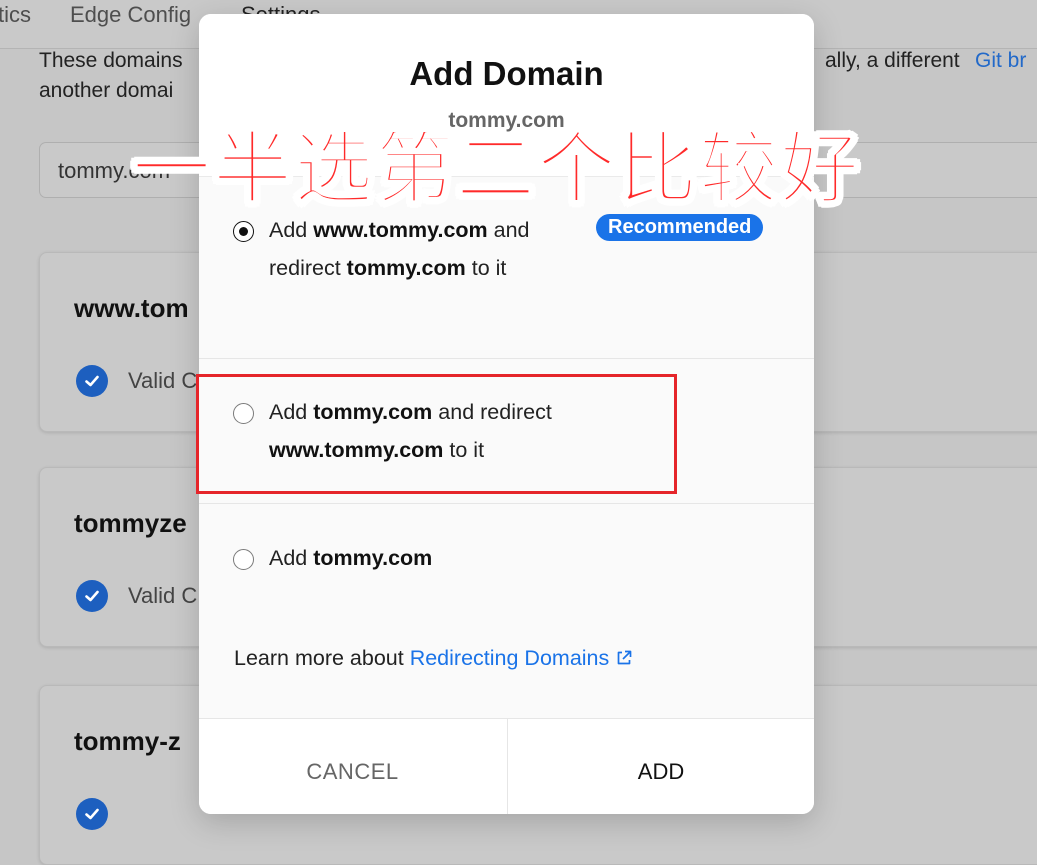 This screenshot has height=865, width=1037. Describe the element at coordinates (506, 120) in the screenshot. I see `modal-subtitle: tommy.com` at that location.